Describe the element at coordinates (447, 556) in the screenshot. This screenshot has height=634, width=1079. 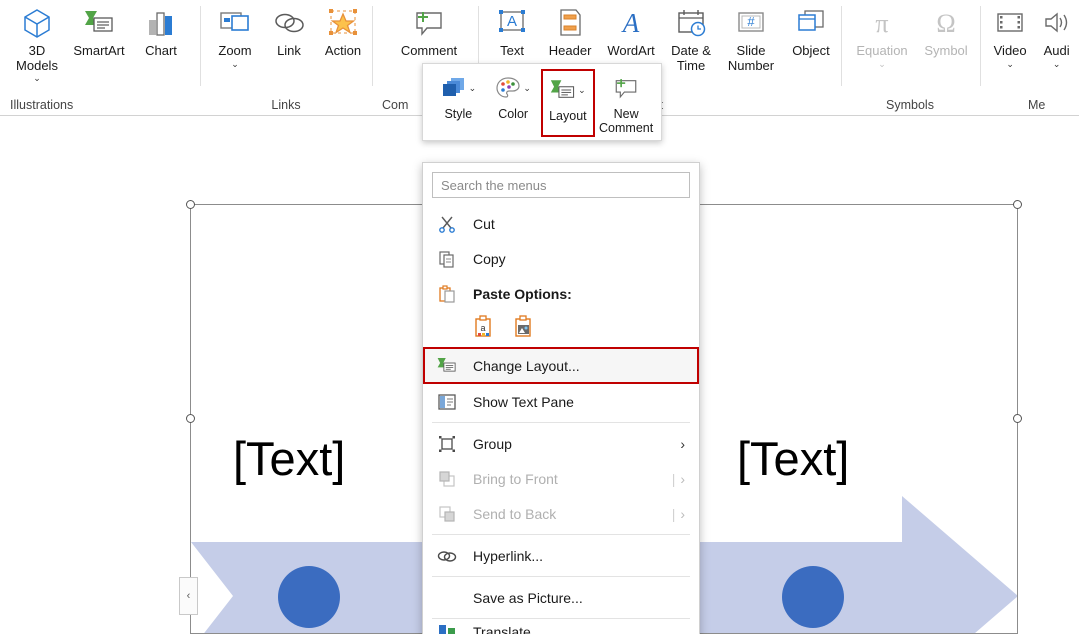
I see `hyperlink-icon` at that location.